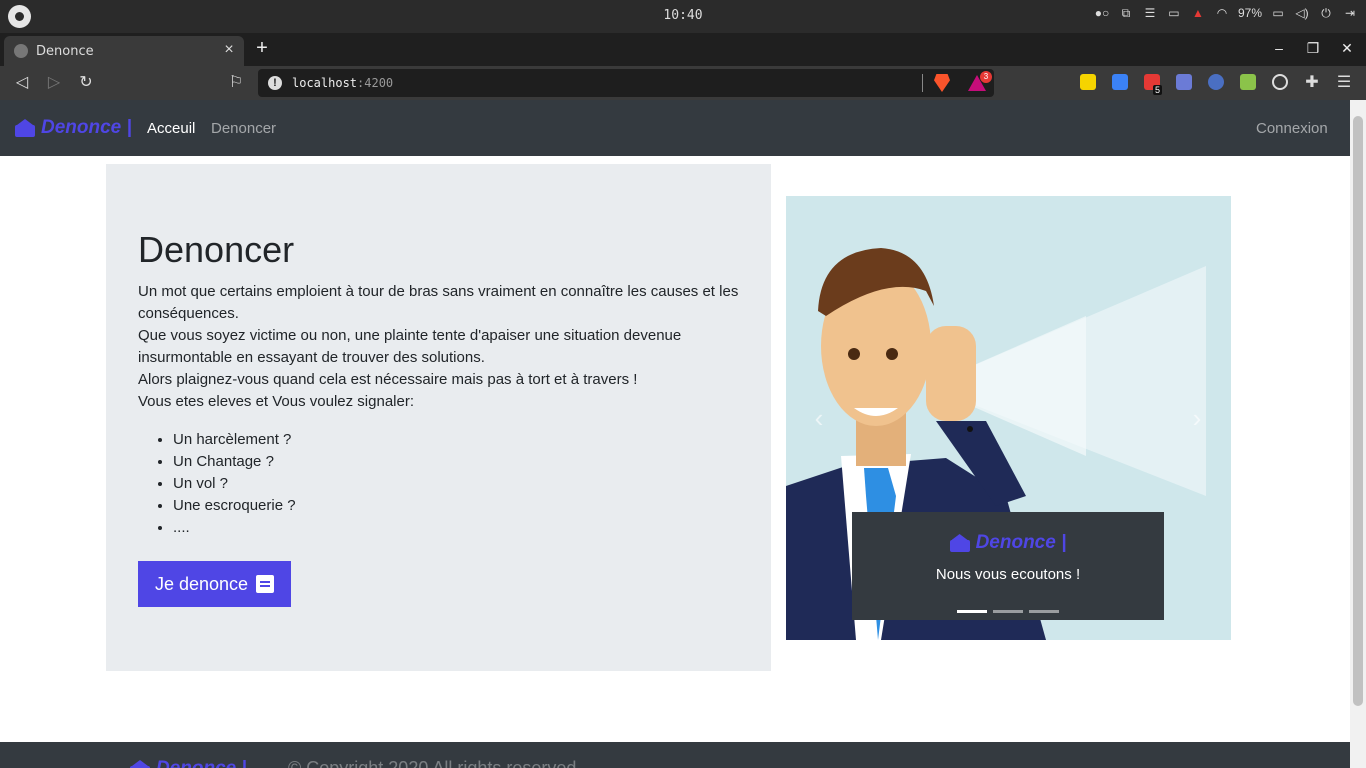 Image resolution: width=1366 pixels, height=768 pixels. Describe the element at coordinates (22, 83) in the screenshot. I see `back-icon: ◁` at that location.